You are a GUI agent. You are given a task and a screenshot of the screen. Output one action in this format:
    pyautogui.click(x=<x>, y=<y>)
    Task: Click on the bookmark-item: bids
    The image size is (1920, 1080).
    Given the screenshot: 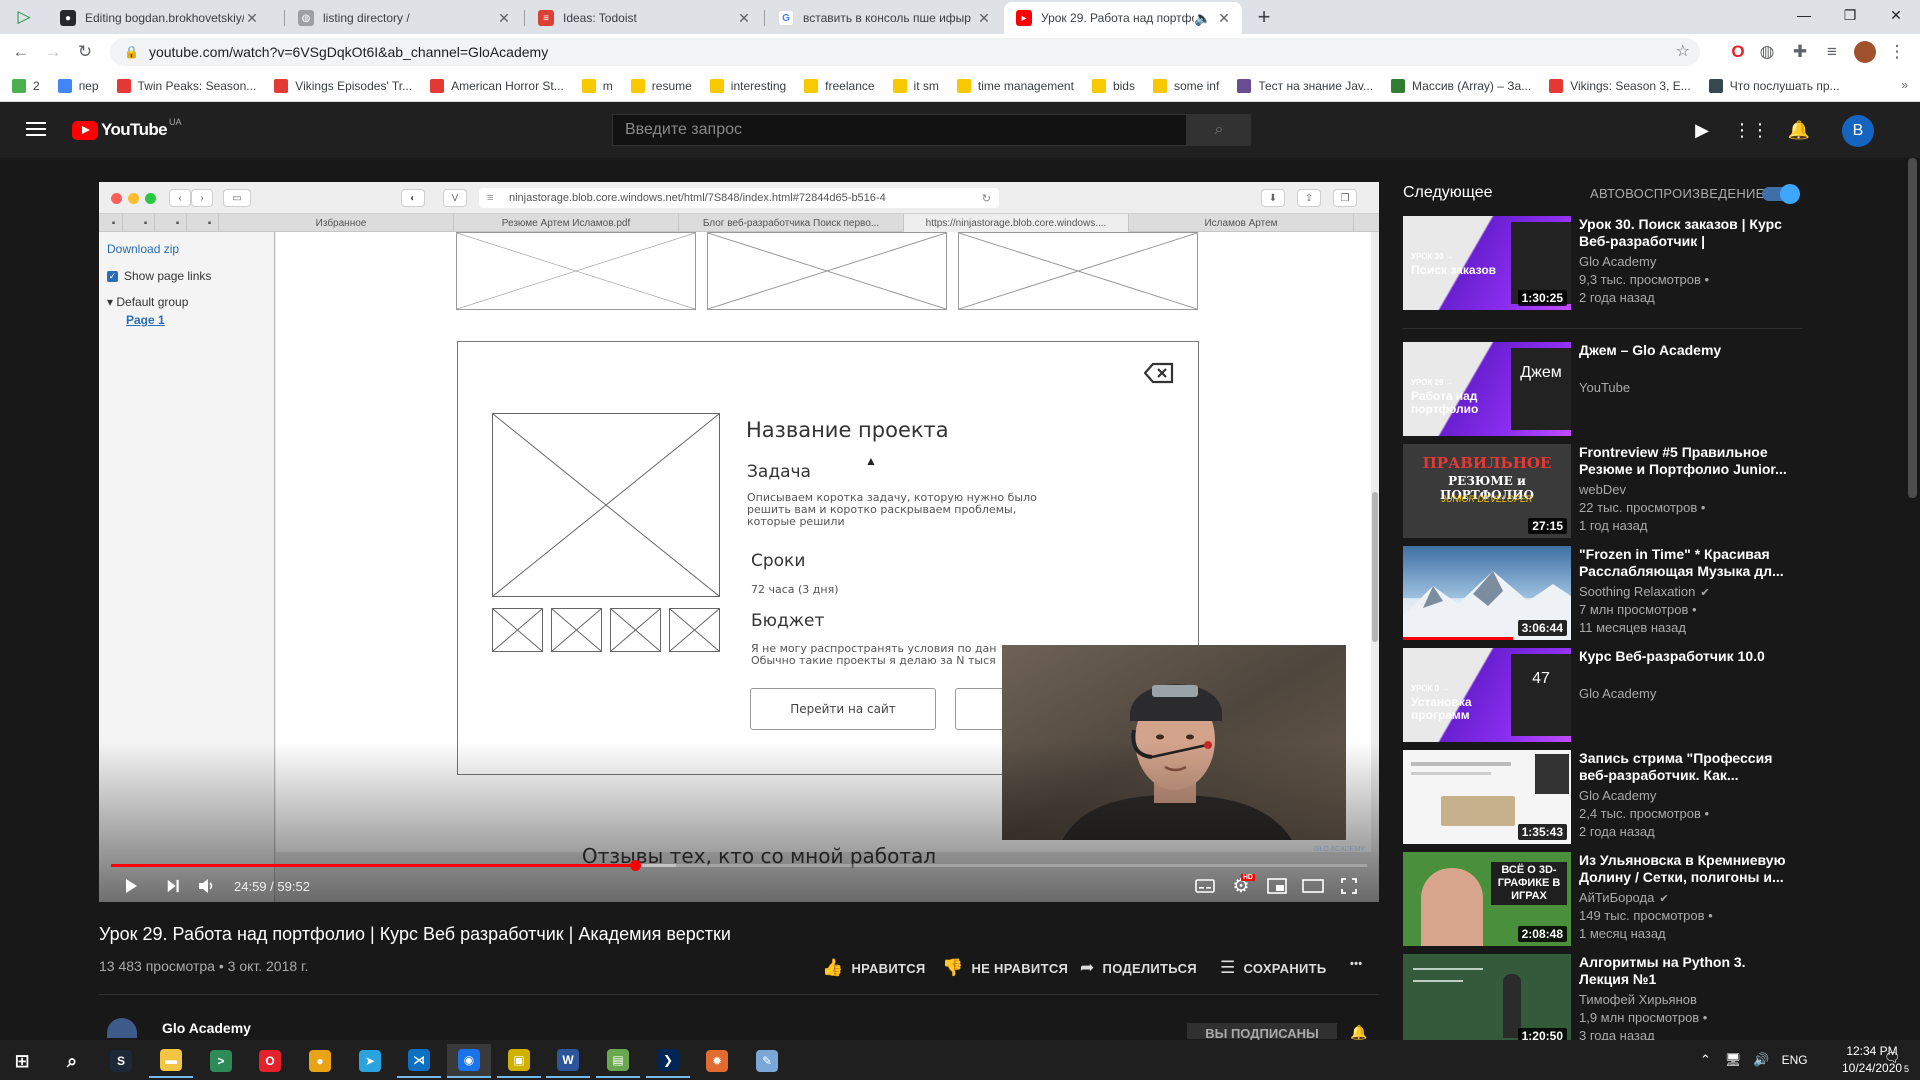 What is the action you would take?
    pyautogui.click(x=1113, y=85)
    